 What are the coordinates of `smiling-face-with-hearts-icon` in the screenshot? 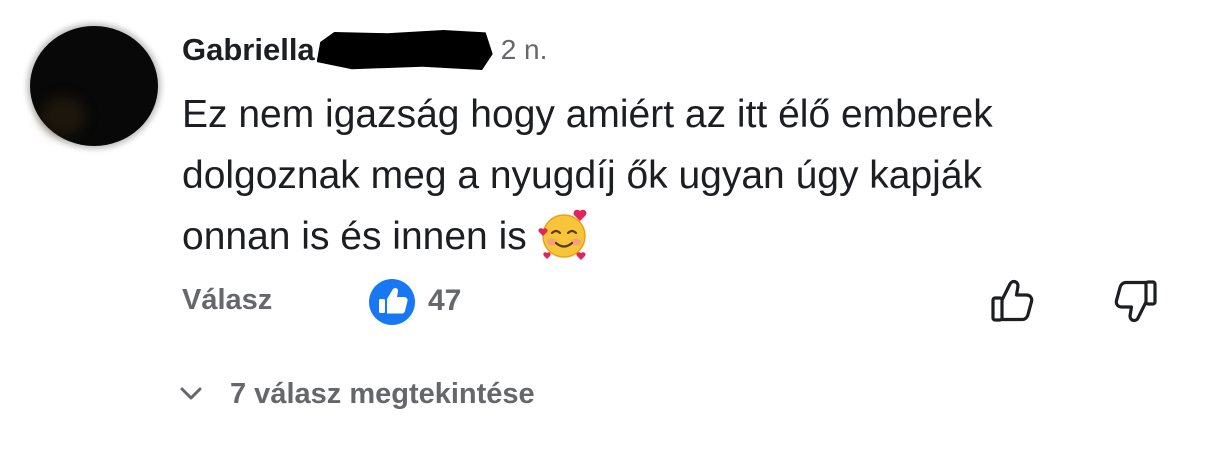 It's located at (562, 234).